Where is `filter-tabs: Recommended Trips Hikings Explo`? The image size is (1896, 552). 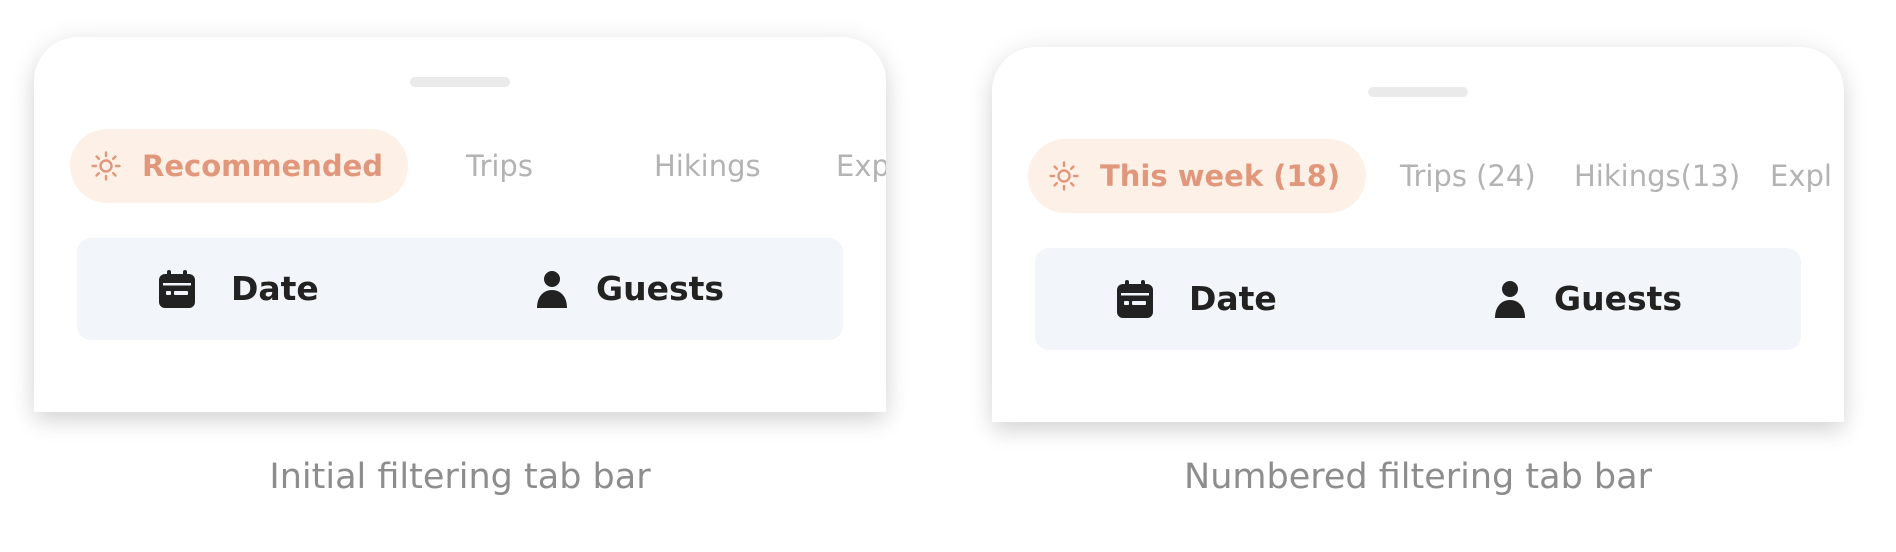
filter-tabs: Recommended Trips Hikings Explo is located at coordinates (478, 166).